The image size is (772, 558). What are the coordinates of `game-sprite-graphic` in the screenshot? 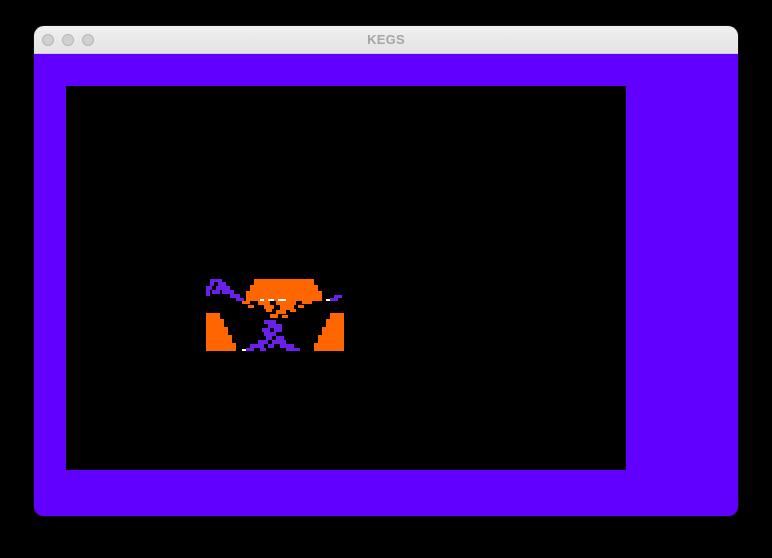 It's located at (275, 315).